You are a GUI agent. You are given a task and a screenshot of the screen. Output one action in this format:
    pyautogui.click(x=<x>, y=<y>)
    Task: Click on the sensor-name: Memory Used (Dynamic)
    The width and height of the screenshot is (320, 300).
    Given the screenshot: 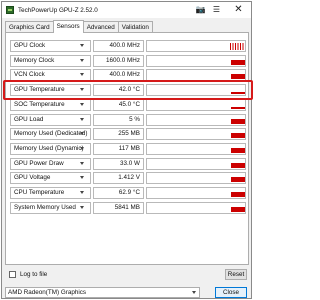 What is the action you would take?
    pyautogui.click(x=49, y=148)
    